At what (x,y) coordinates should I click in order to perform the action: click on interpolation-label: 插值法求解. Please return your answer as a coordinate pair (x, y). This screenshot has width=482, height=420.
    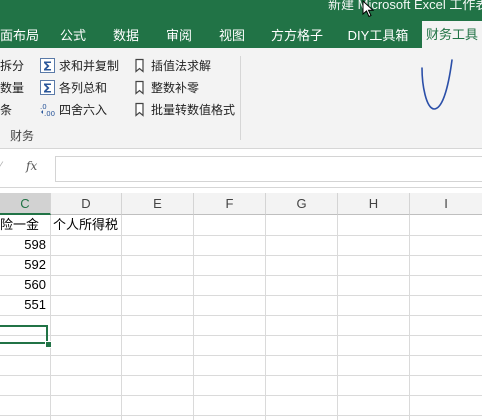
    Looking at the image, I should click on (181, 66).